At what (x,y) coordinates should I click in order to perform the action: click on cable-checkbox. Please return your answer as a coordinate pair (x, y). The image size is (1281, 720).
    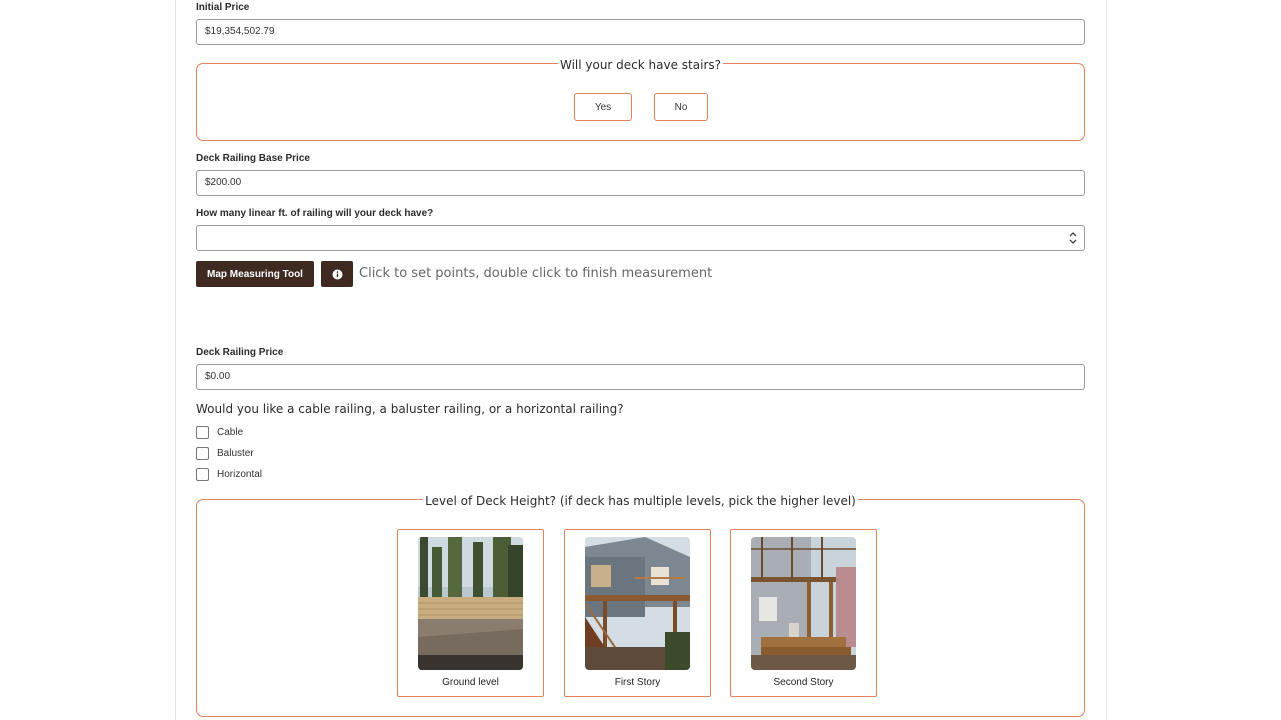
    Looking at the image, I should click on (202, 432).